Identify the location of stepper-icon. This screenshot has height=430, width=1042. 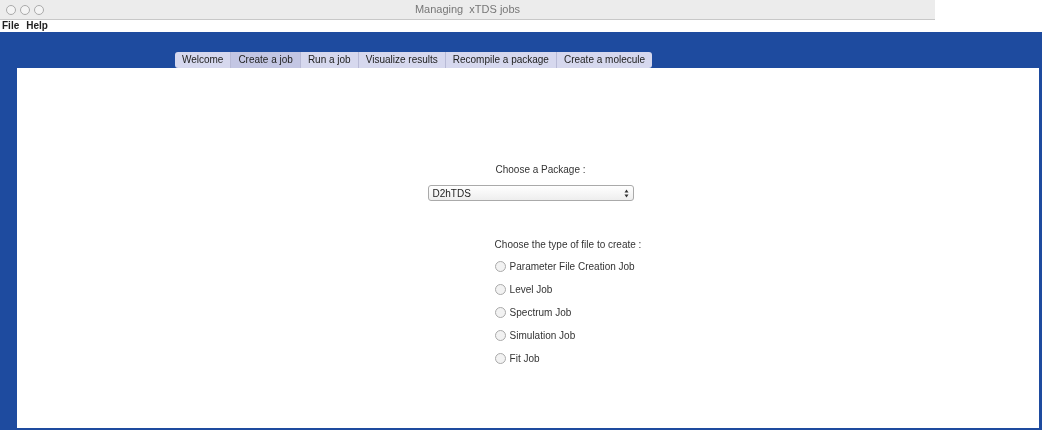
(626, 193).